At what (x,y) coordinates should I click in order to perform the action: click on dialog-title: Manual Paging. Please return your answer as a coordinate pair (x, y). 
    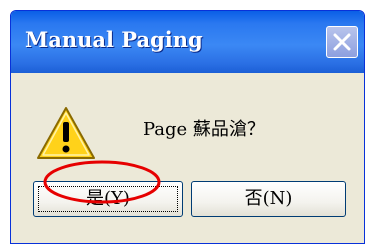
    Looking at the image, I should click on (114, 39).